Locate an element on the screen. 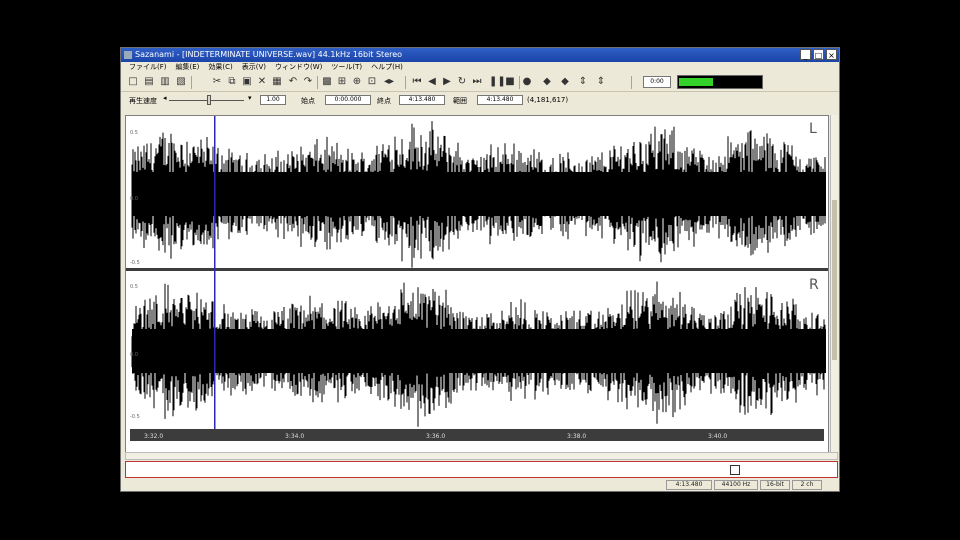  menu-edit: 編集(E) is located at coordinates (188, 67).